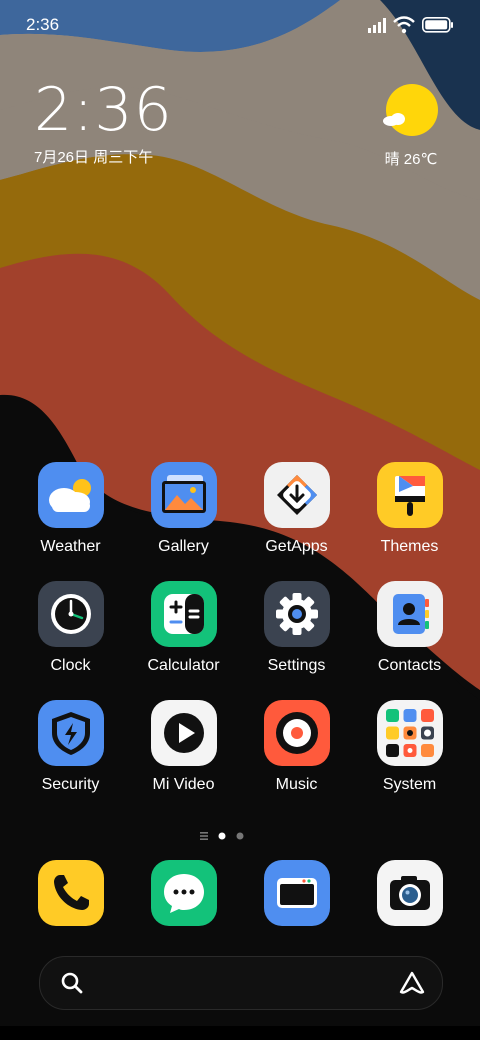 The height and width of the screenshot is (1040, 480). I want to click on page-indicator, so click(230, 836).